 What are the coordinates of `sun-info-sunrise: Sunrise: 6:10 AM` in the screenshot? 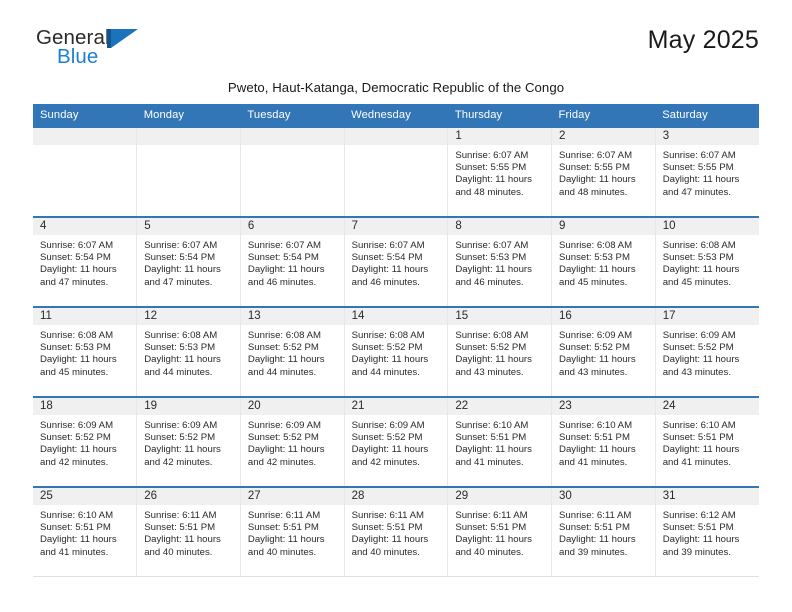 It's located at (699, 425).